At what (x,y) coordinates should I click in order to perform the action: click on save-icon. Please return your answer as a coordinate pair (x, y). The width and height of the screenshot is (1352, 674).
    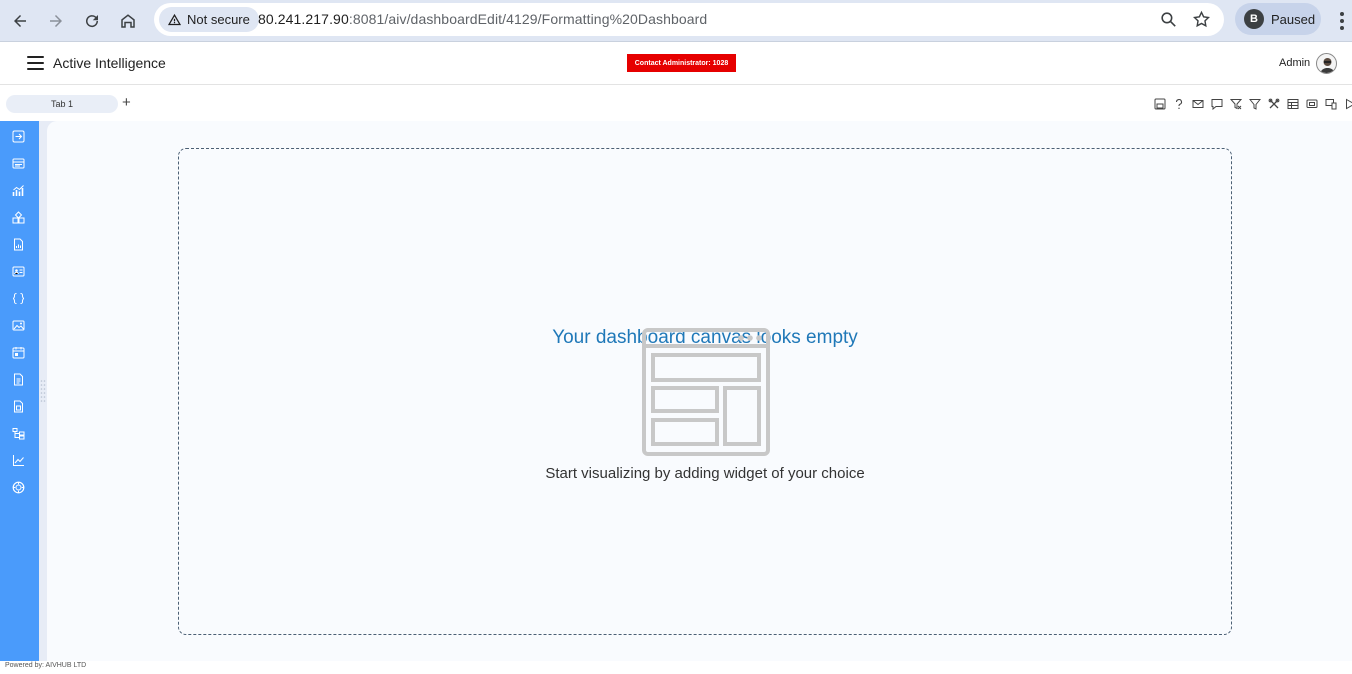
    Looking at the image, I should click on (1159, 103).